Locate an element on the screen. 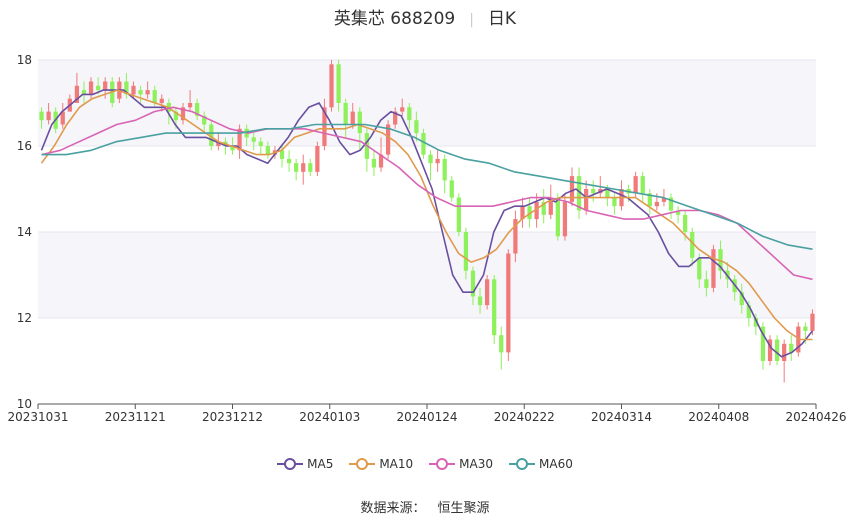 The height and width of the screenshot is (517, 850). x-tick-label: 20240314 is located at coordinates (621, 417).